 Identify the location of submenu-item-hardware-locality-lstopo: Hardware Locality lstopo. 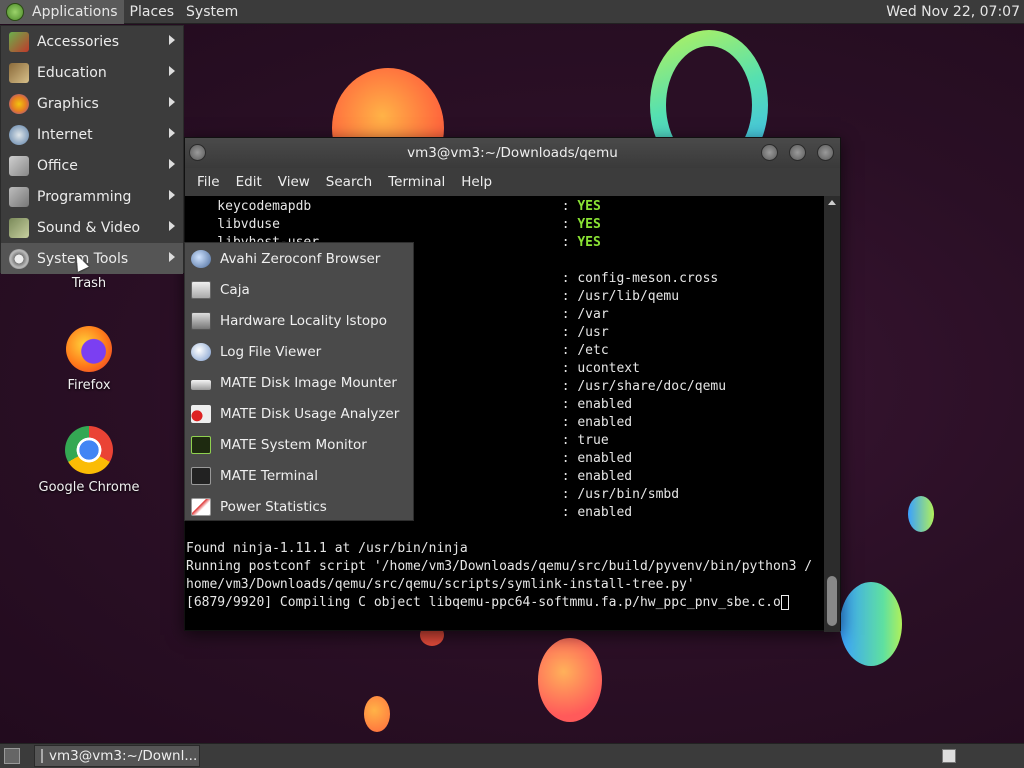
(299, 320).